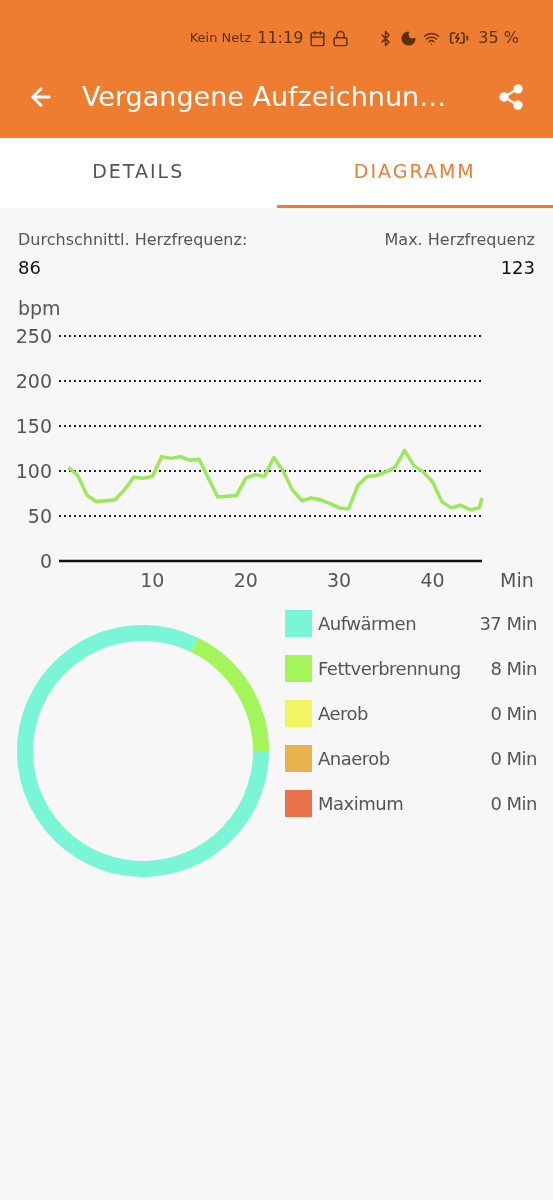 This screenshot has width=553, height=1200. What do you see at coordinates (341, 38) in the screenshot?
I see `lock-icon` at bounding box center [341, 38].